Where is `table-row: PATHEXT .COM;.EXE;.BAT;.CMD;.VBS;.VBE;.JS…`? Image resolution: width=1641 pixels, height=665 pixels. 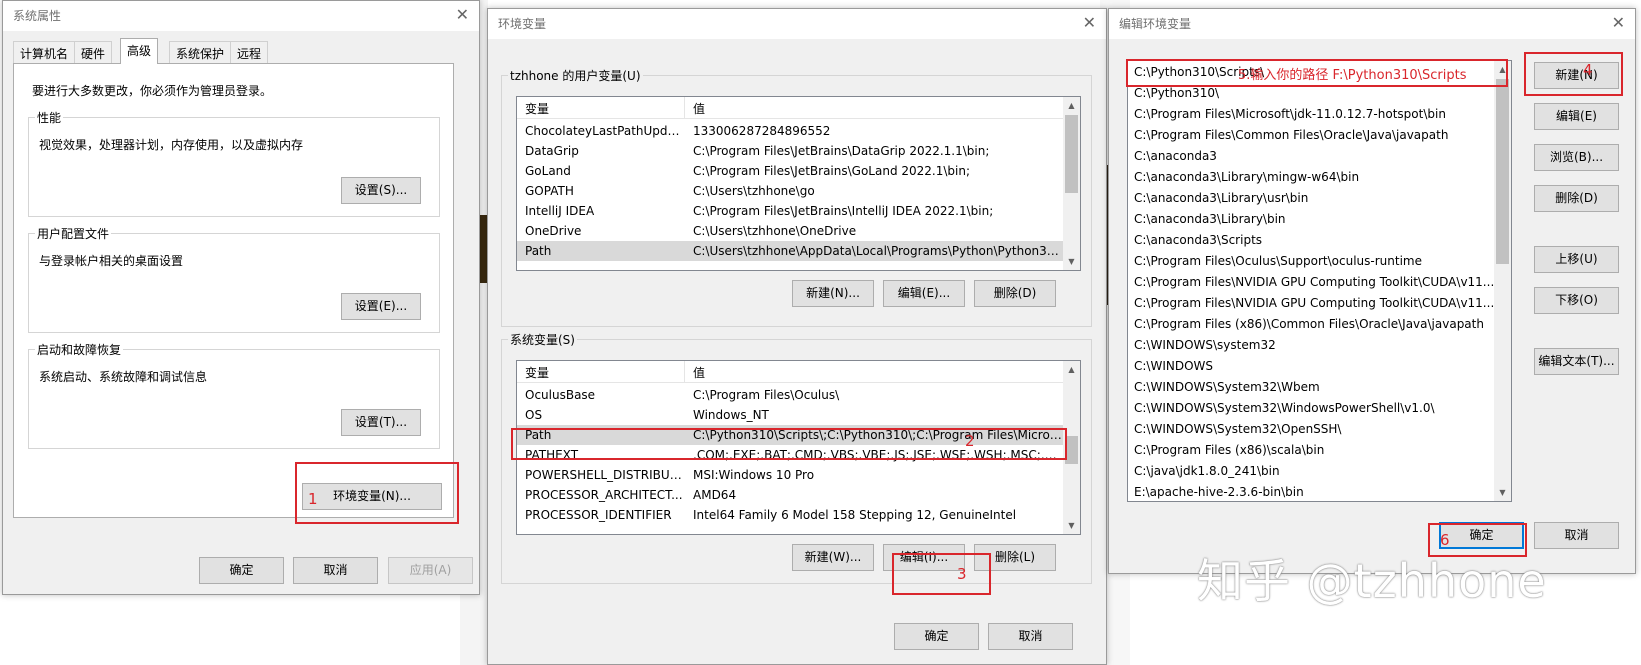
table-row: PATHEXT .COM;.EXE;.BAT;.CMD;.VBS;.VBE;.JS… is located at coordinates (798, 455).